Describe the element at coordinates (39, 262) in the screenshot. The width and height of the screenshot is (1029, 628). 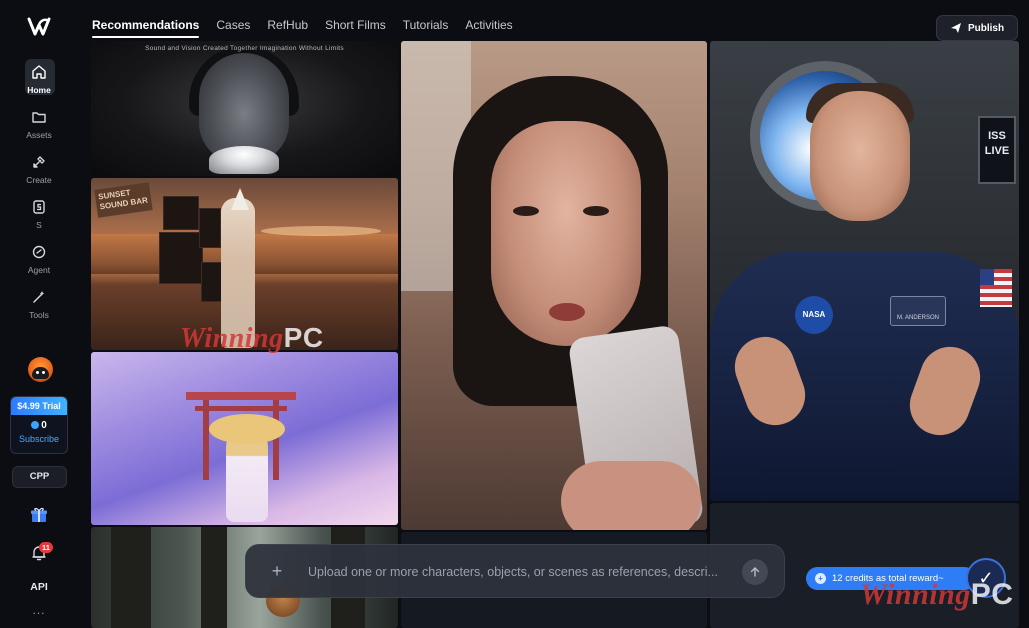
I see `sidebar-item-agent: Agent` at that location.